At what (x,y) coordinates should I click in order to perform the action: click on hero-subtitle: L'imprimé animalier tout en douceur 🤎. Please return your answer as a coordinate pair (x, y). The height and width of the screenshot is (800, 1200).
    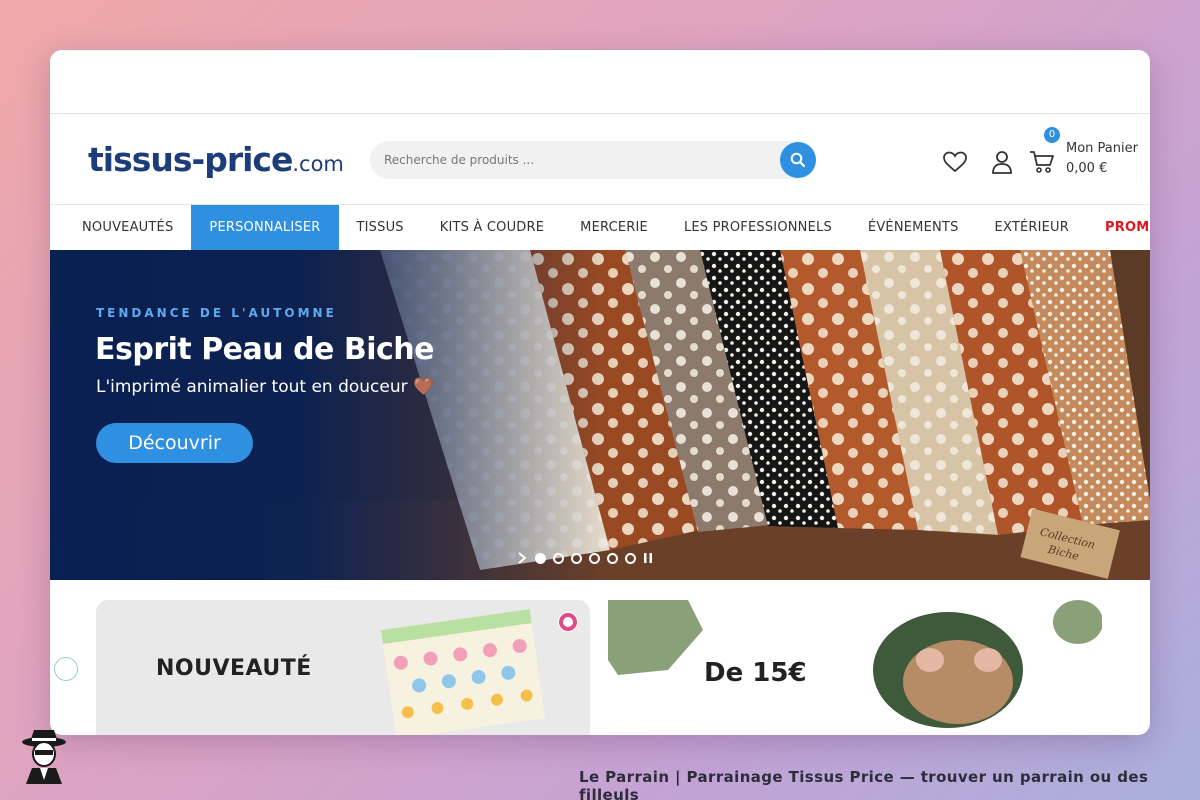
    Looking at the image, I should click on (265, 387).